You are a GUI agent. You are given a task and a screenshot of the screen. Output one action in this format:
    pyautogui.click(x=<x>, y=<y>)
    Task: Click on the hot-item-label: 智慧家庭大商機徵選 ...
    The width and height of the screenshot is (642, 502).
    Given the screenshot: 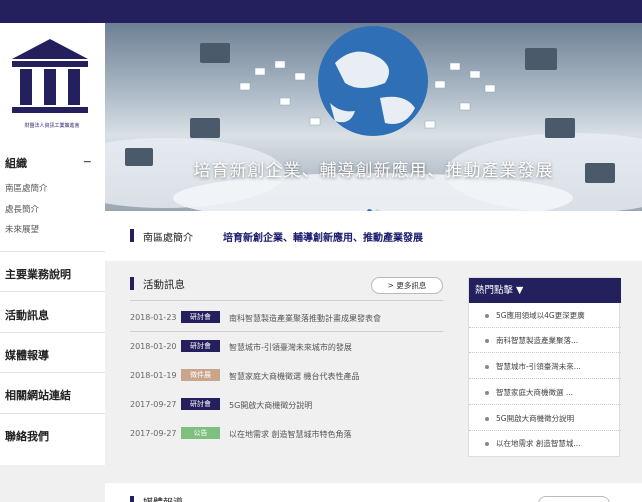 What is the action you would take?
    pyautogui.click(x=555, y=392)
    